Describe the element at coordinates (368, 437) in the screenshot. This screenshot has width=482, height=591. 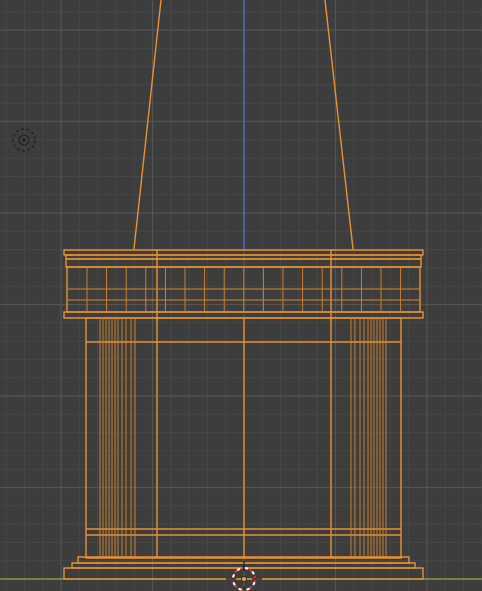
I see `right-pilaster-flutes` at that location.